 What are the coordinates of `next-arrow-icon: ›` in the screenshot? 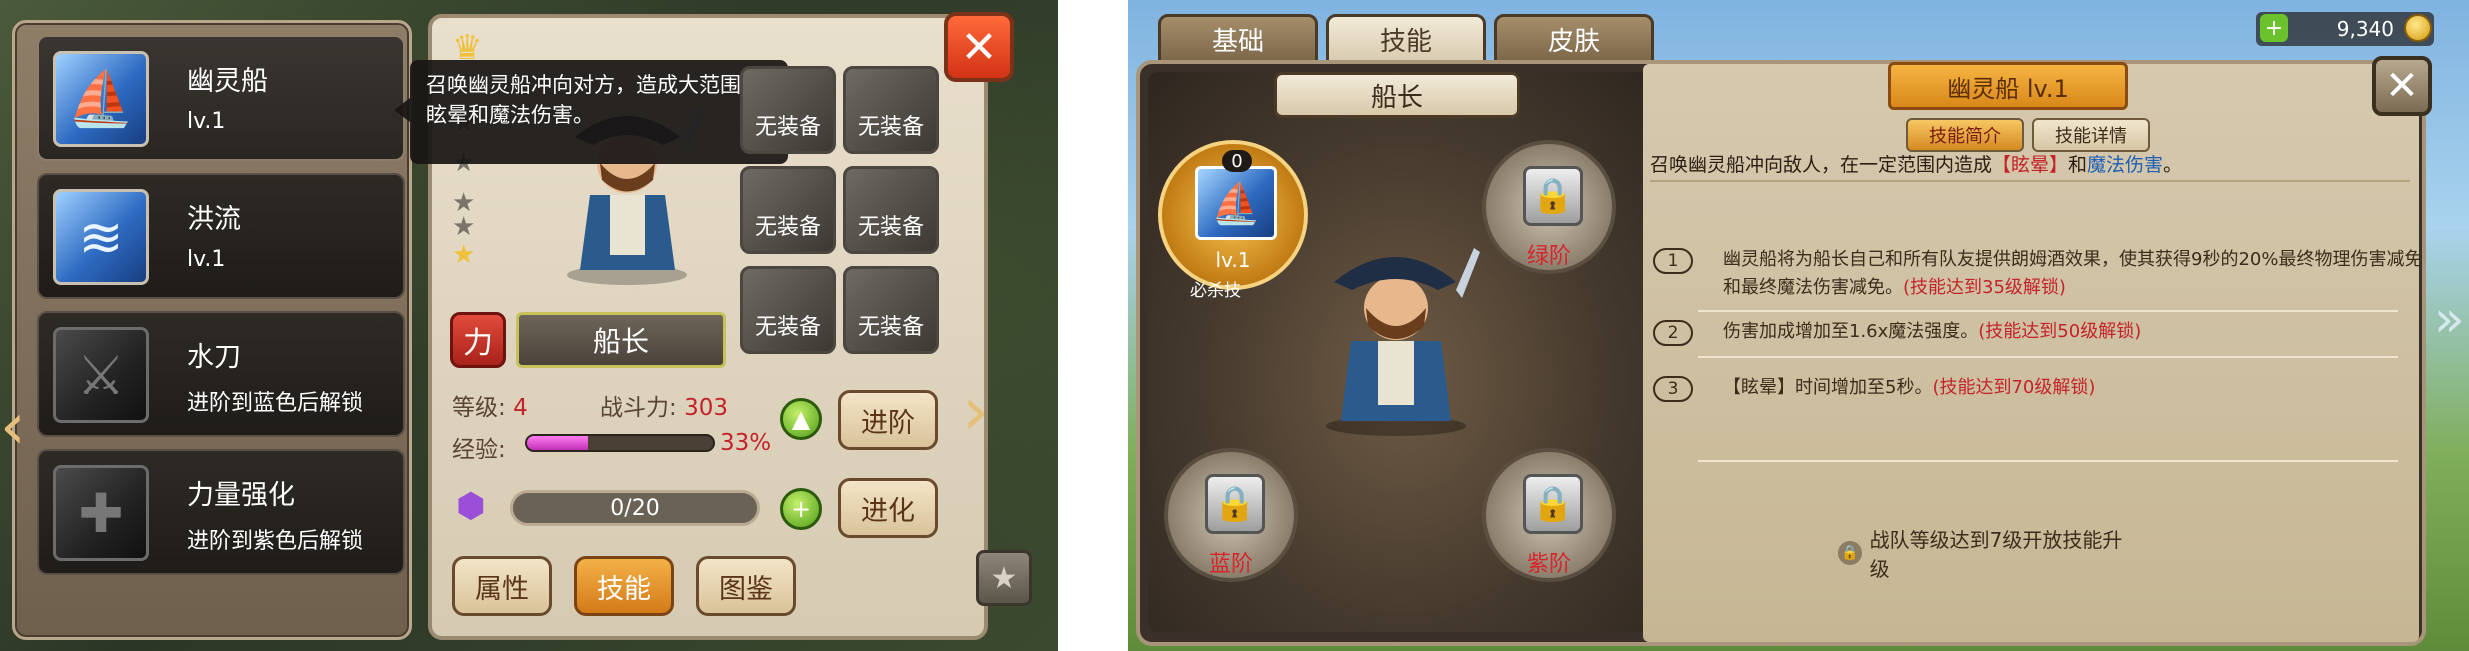 It's located at (975, 411).